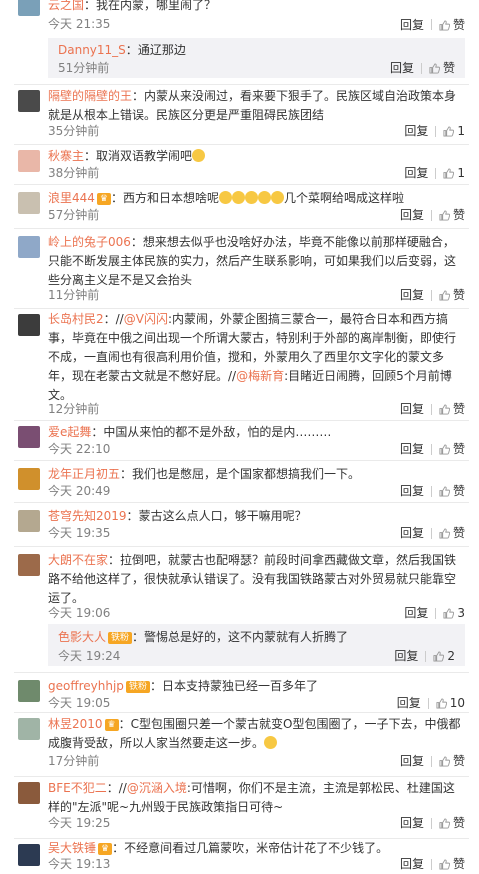 Image resolution: width=479 pixels, height=874 pixels. I want to click on comment: 龙年正月初五：我们也是憋屈，是个国家都想搞我们一下。 今天 20:49 回复 赞, so click(239, 481).